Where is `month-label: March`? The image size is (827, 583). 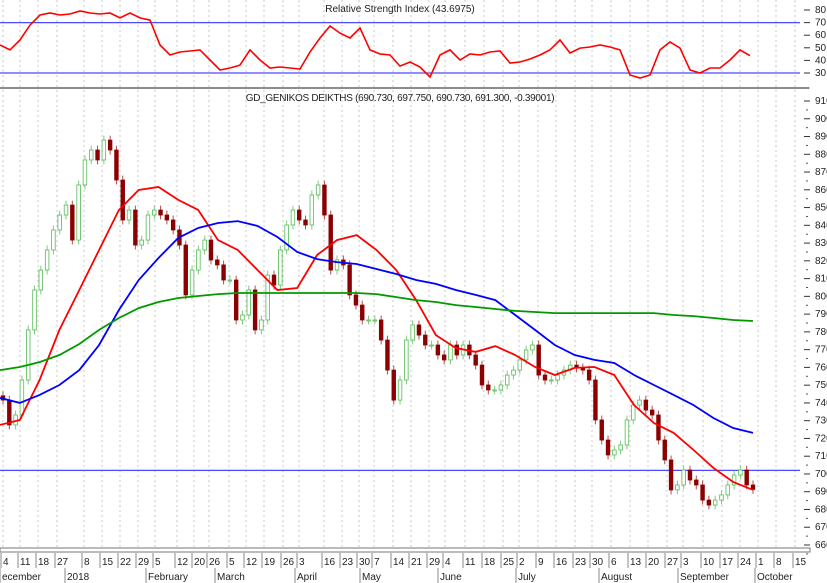
month-label: March is located at coordinates (231, 577).